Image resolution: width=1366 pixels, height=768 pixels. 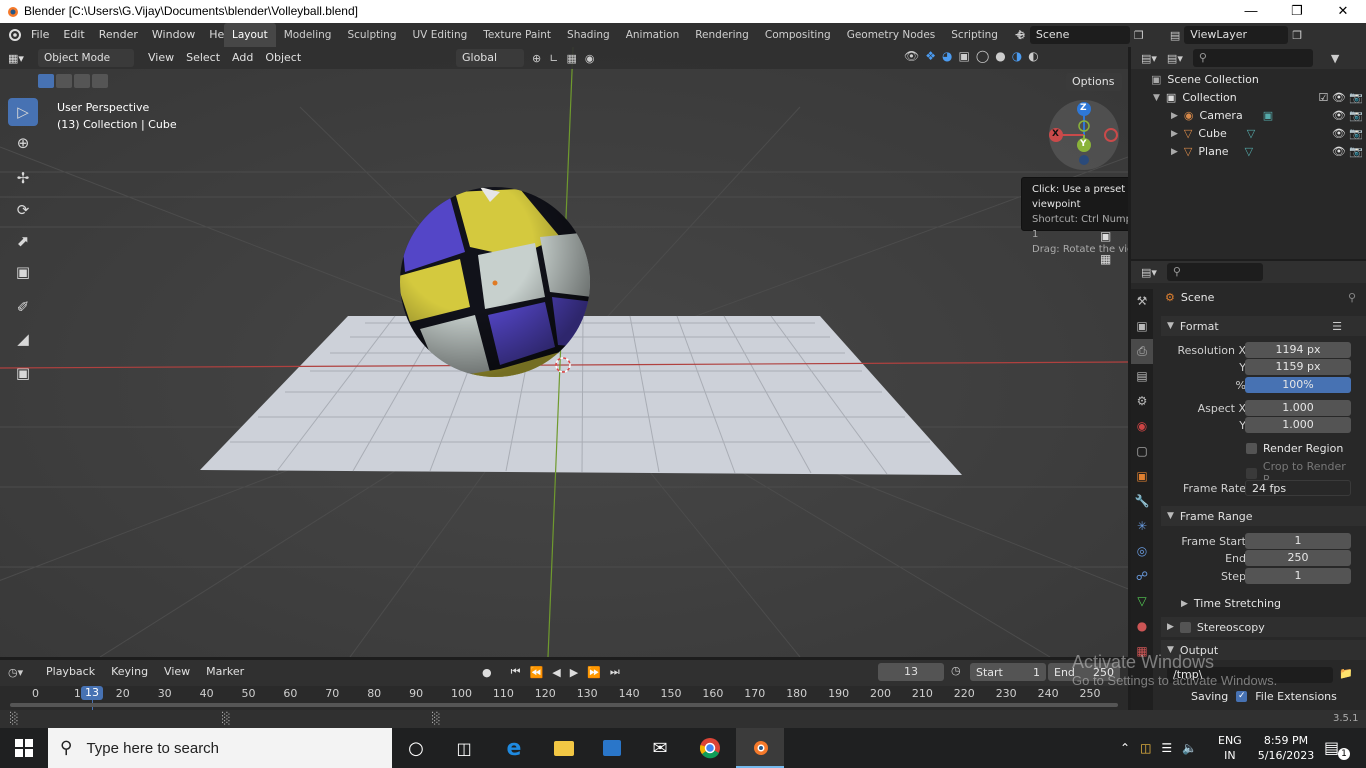 I want to click on select-extend-icon, so click(x=64, y=81).